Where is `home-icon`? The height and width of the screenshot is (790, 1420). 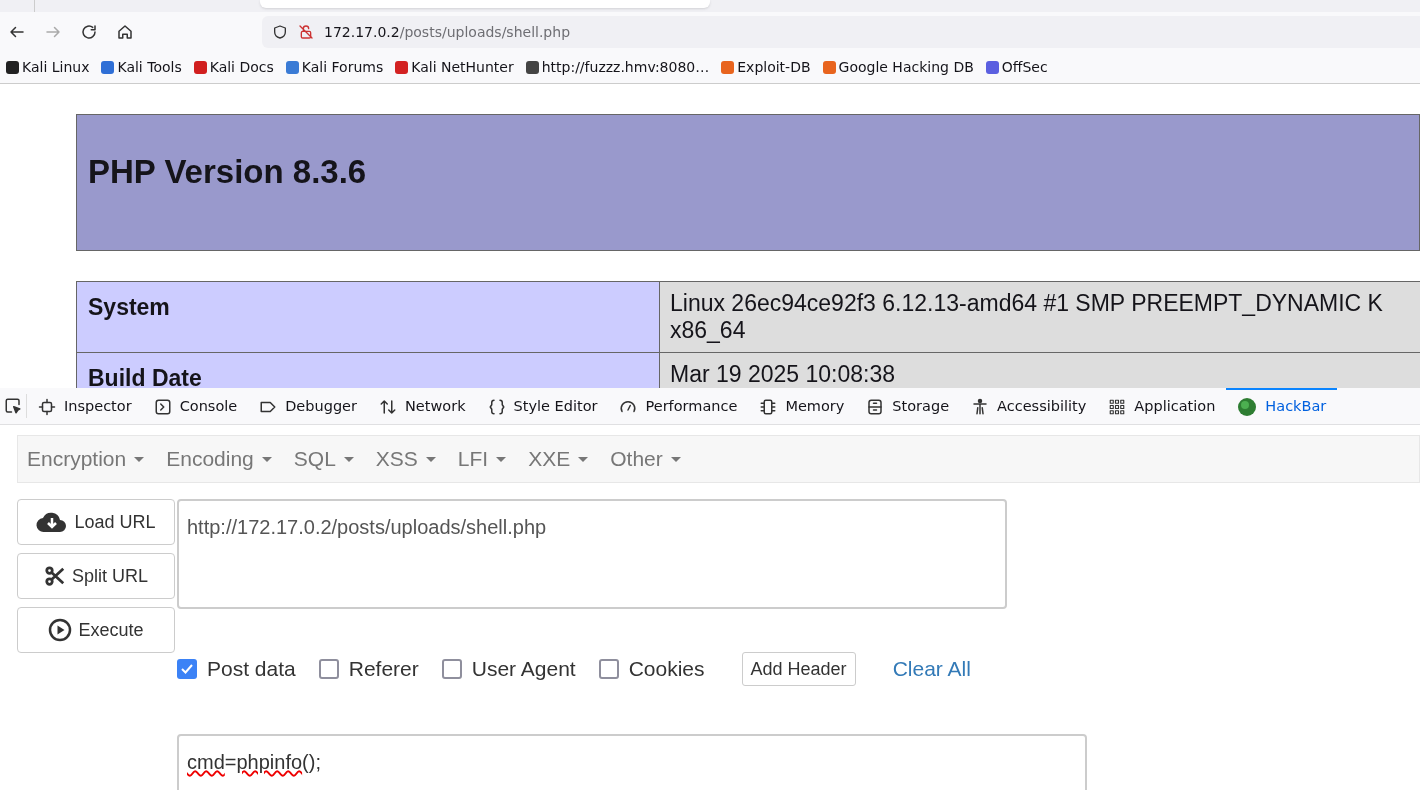 home-icon is located at coordinates (125, 32).